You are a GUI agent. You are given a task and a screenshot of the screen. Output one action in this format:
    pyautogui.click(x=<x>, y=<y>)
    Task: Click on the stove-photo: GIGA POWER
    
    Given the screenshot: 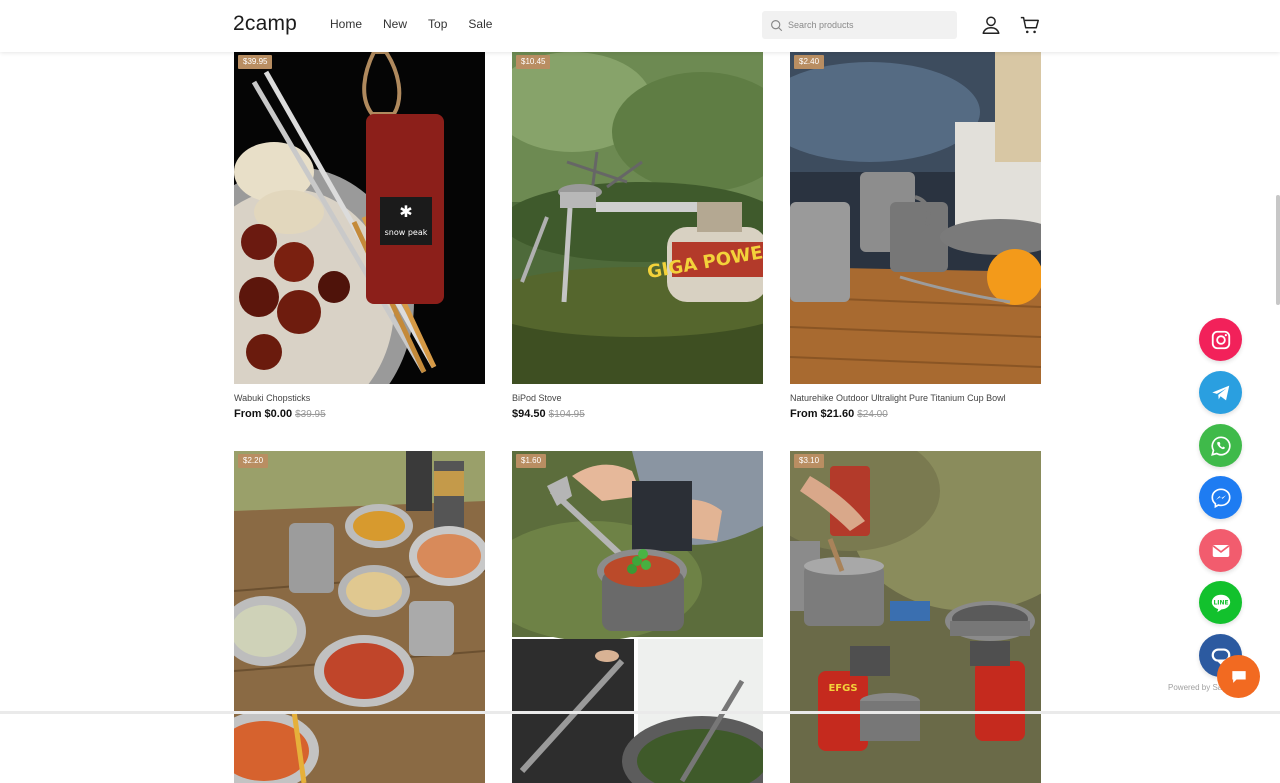 What is the action you would take?
    pyautogui.click(x=637, y=218)
    